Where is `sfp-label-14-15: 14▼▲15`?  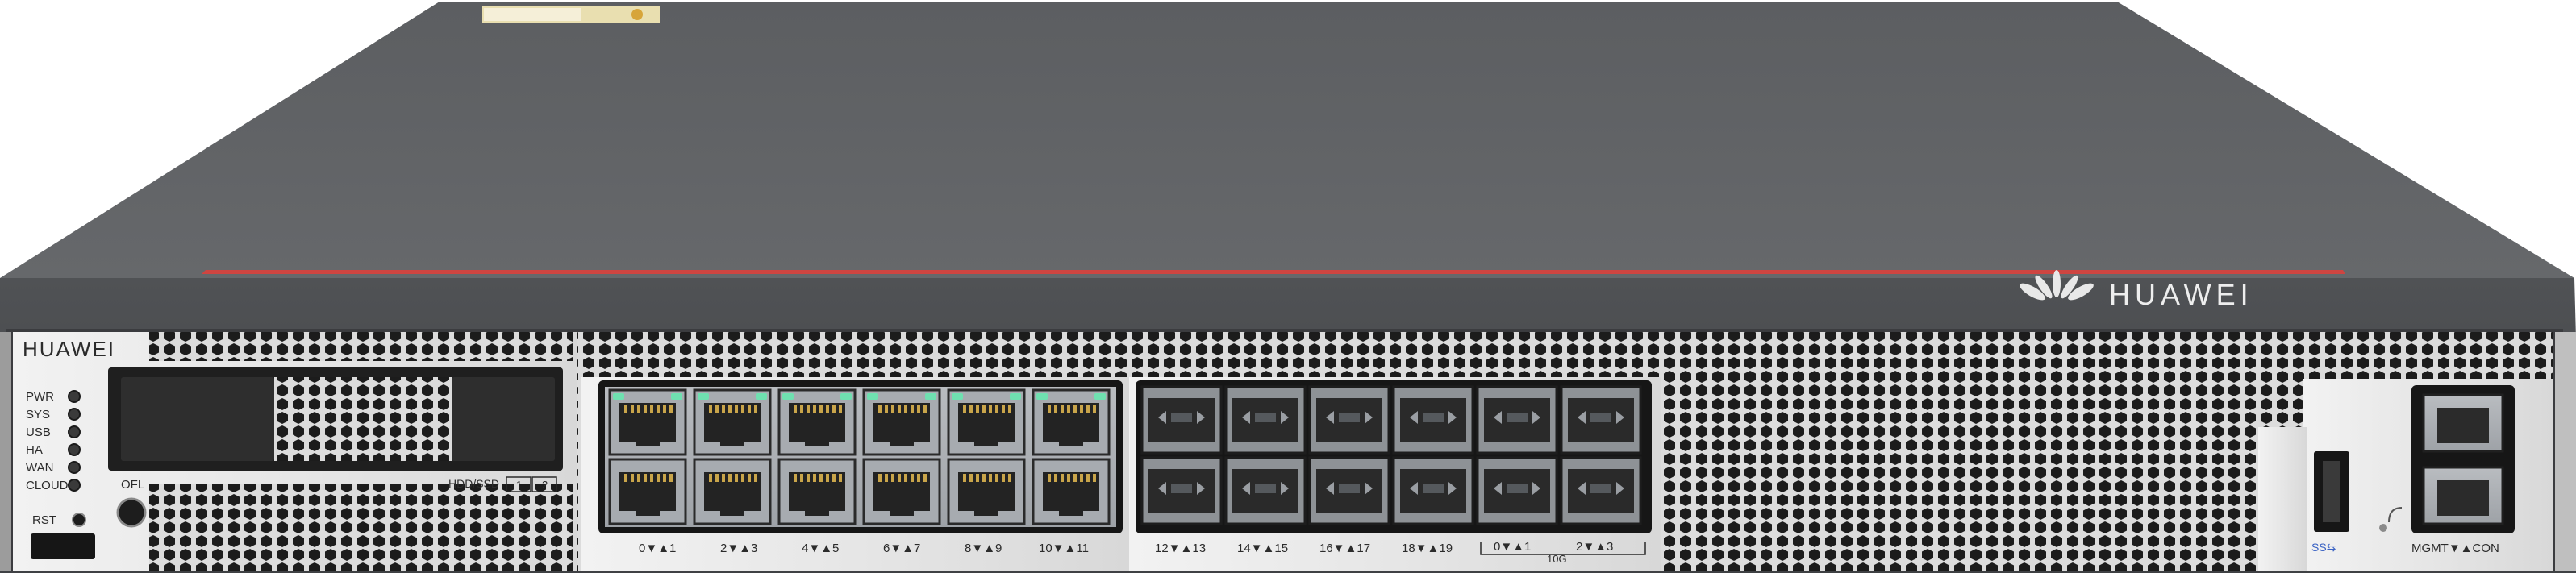
sfp-label-14-15: 14▼▲15 is located at coordinates (1262, 548).